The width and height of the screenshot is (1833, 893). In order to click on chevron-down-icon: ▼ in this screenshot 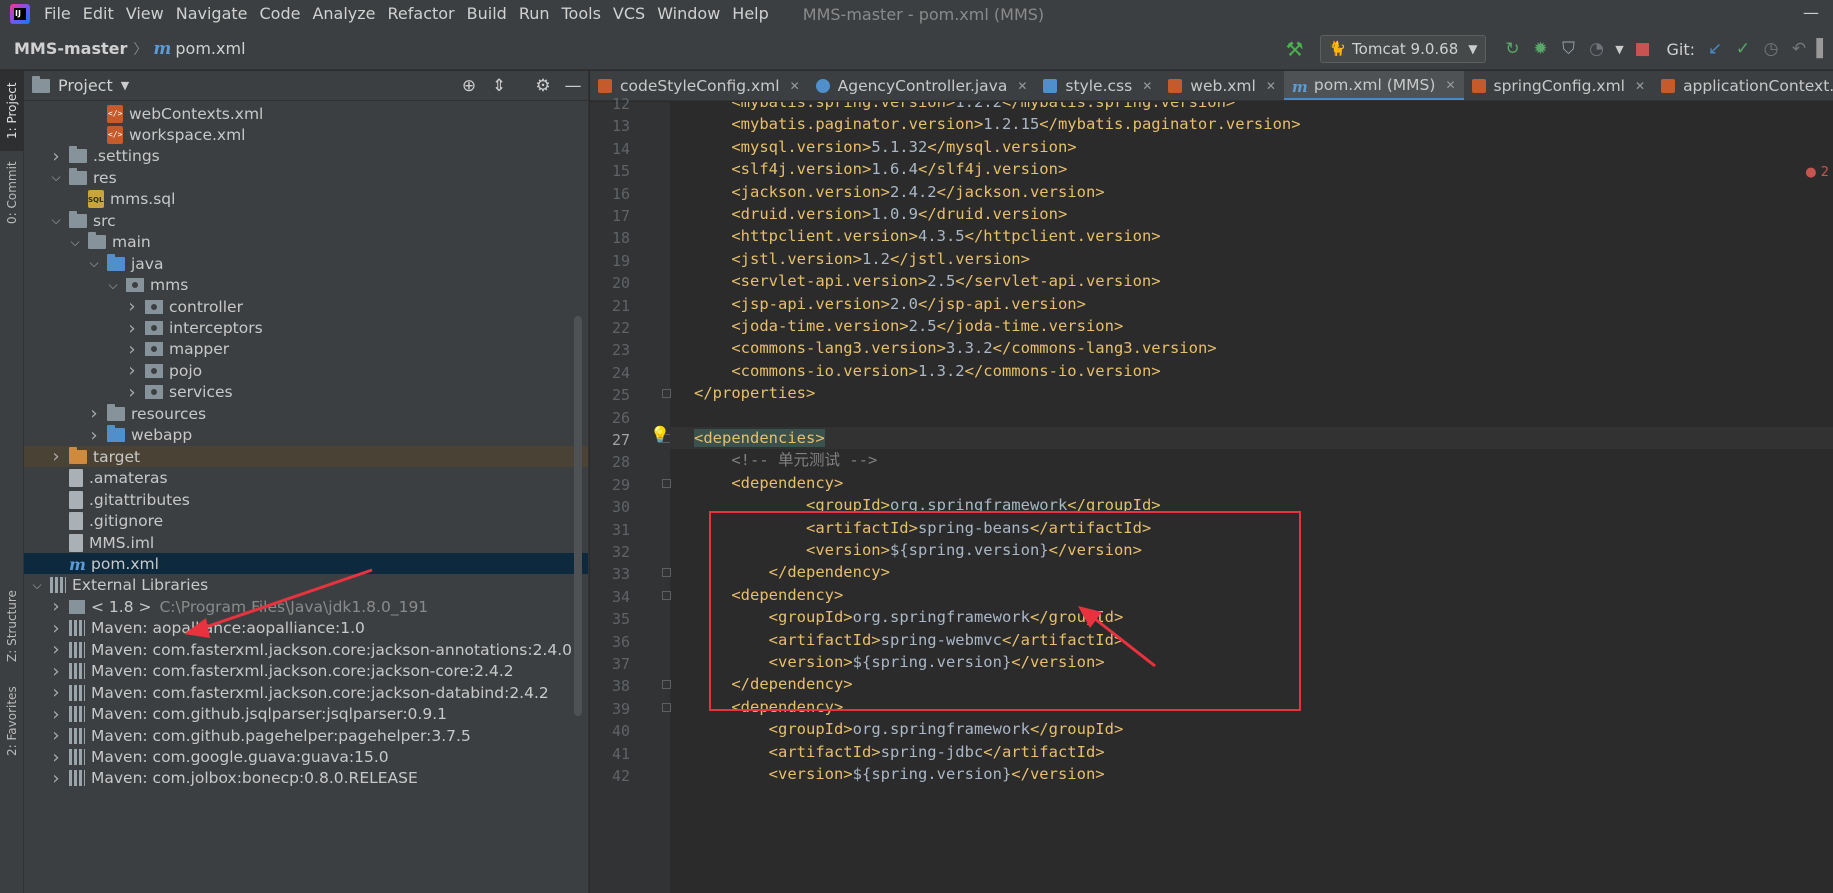, I will do `click(125, 85)`.